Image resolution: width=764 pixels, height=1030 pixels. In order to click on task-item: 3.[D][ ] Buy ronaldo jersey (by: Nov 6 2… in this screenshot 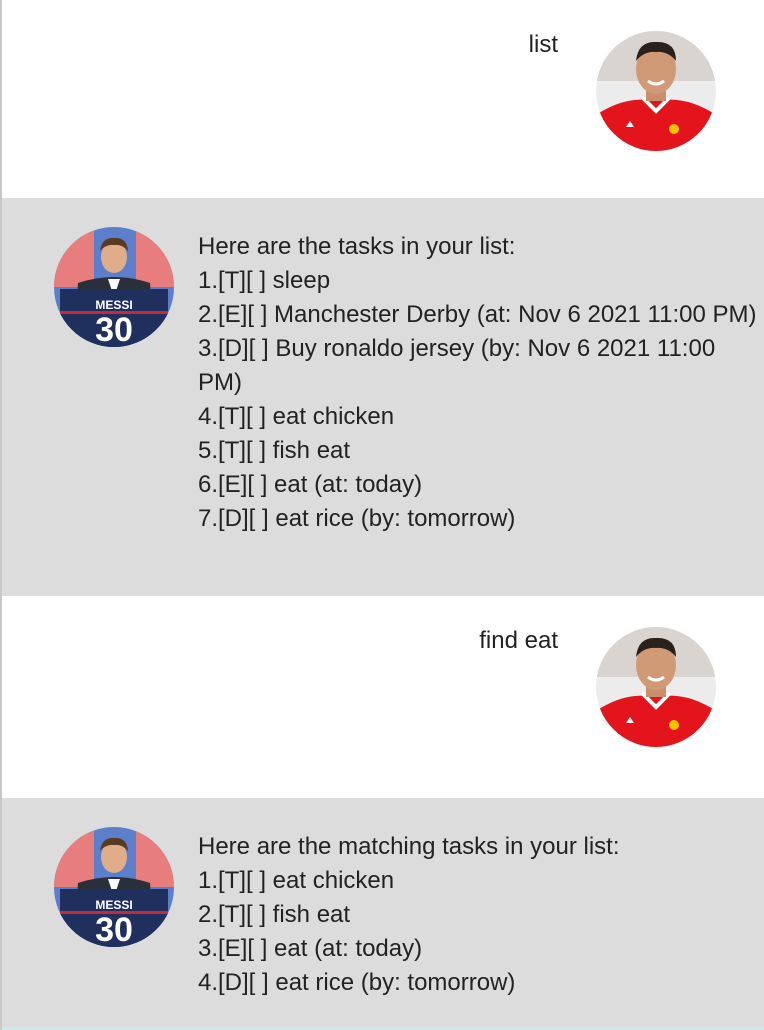, I will do `click(457, 365)`.